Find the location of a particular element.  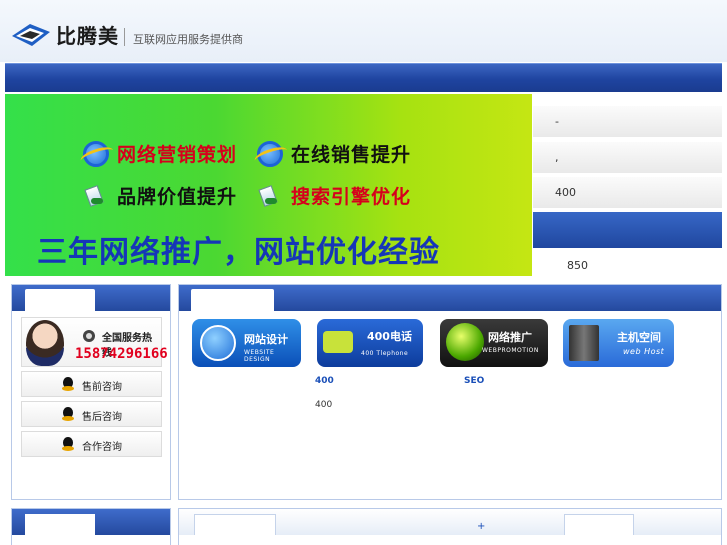

banner-slogan: 三年网络推广，网站优化经验 is located at coordinates (238, 249).